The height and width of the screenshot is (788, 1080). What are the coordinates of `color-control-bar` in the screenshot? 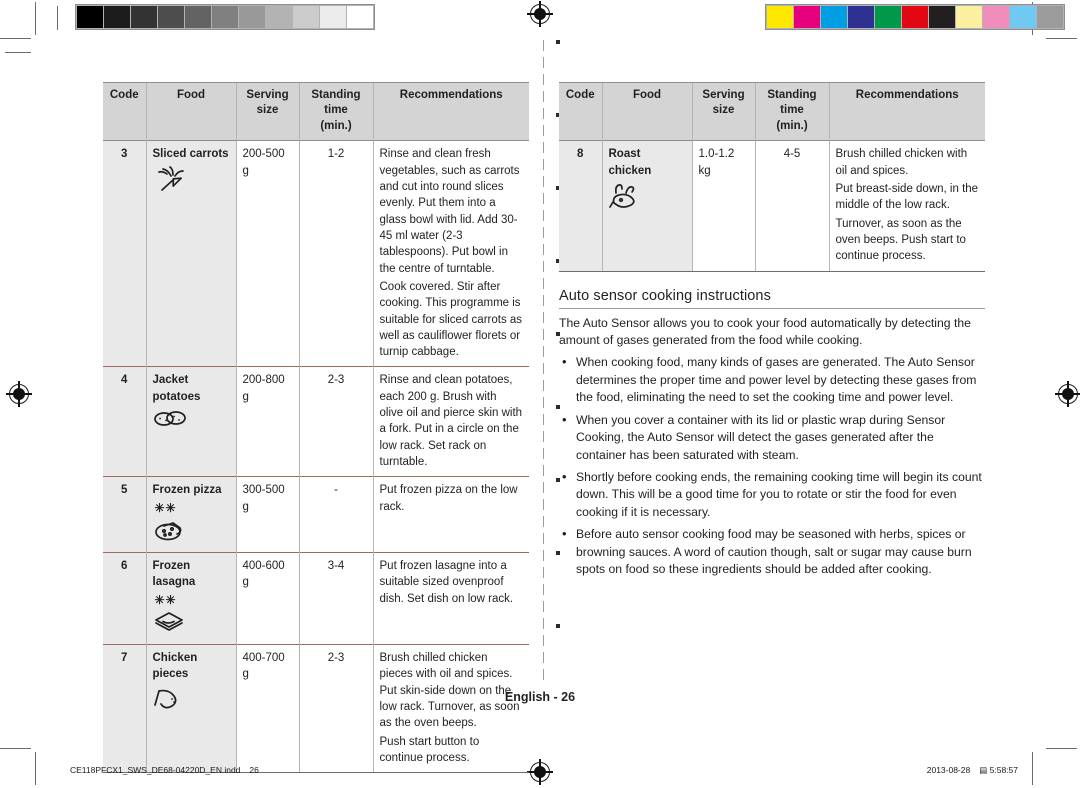 It's located at (915, 17).